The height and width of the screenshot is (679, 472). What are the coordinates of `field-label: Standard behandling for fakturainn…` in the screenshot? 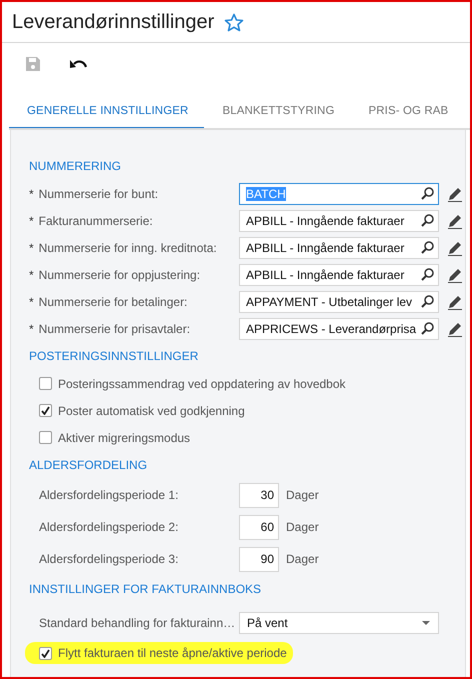 It's located at (137, 623).